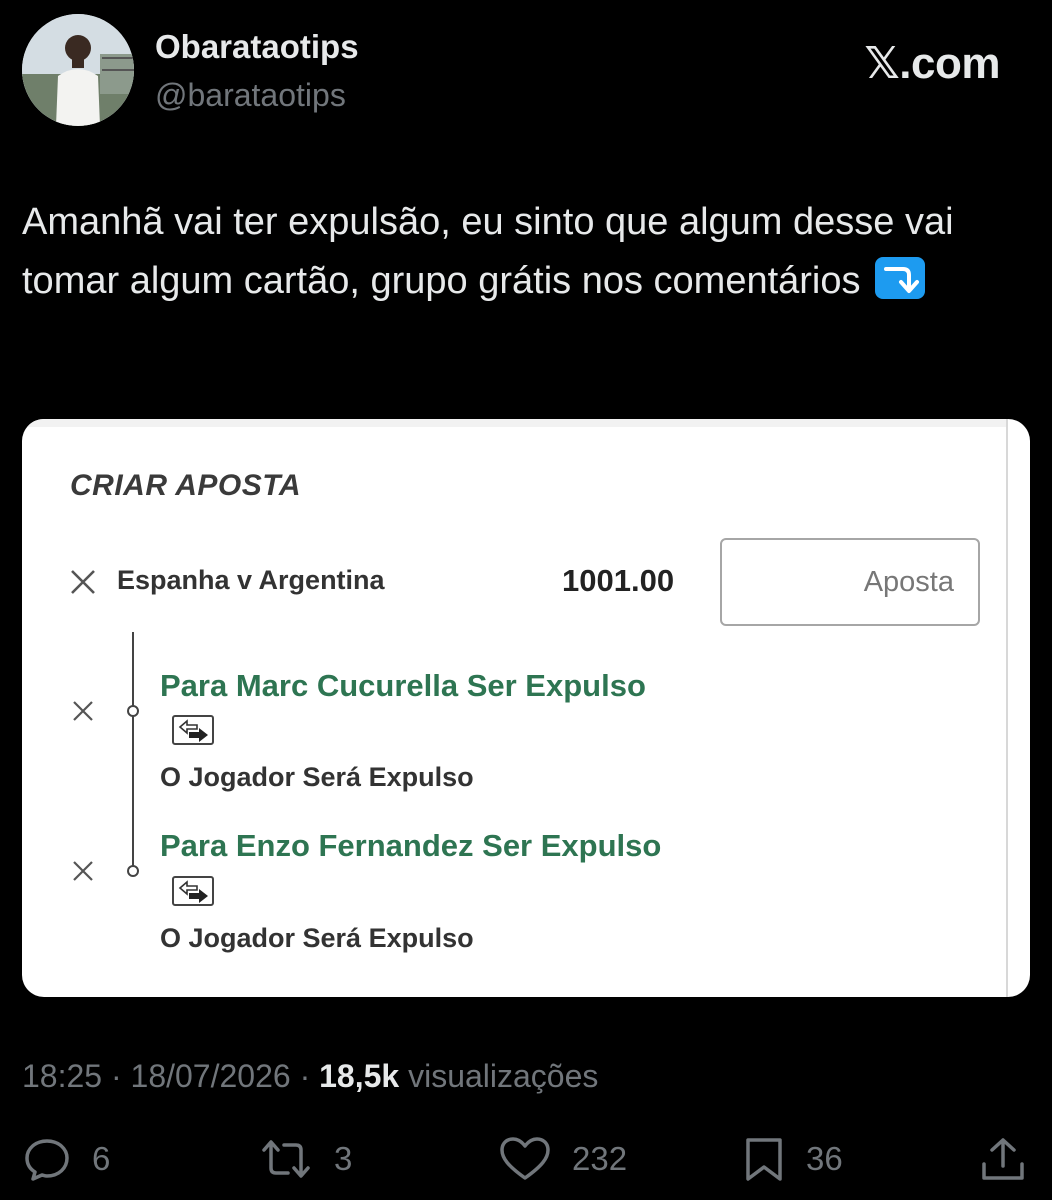 The image size is (1052, 1200). I want to click on x-logo: 𝕏.com, so click(932, 63).